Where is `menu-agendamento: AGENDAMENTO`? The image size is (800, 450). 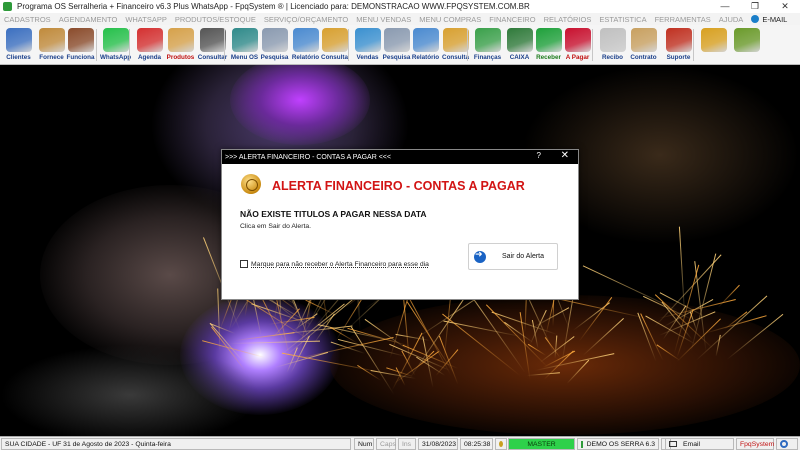 menu-agendamento: AGENDAMENTO is located at coordinates (88, 19).